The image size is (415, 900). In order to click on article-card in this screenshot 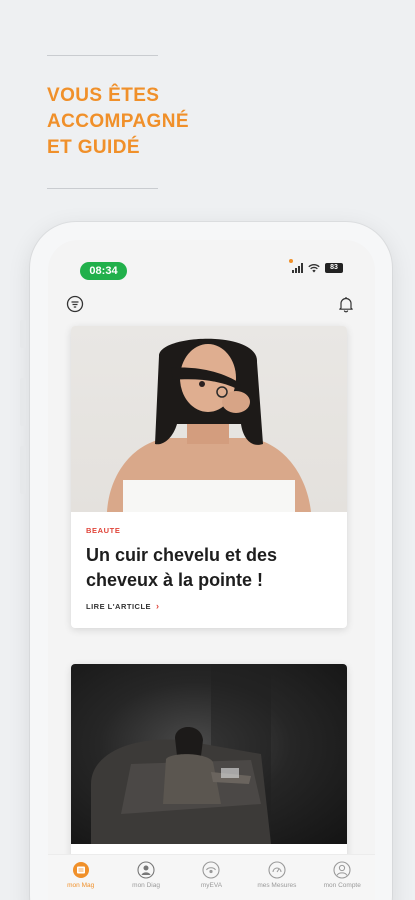, I will do `click(209, 764)`.